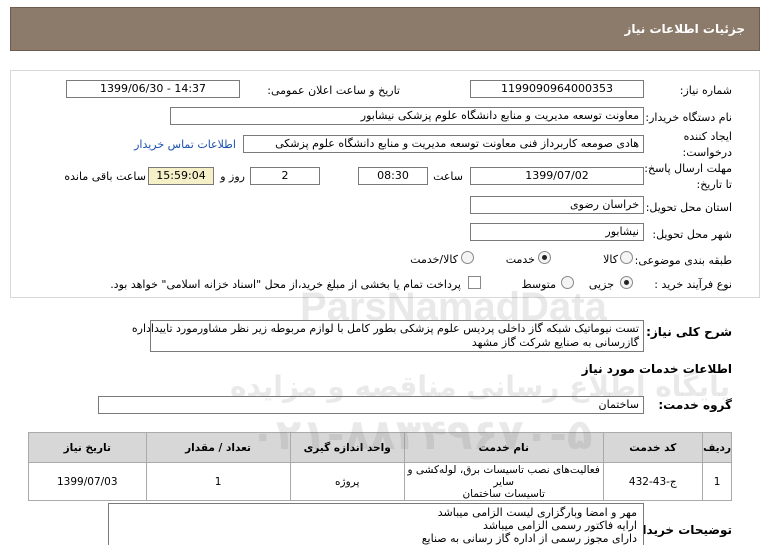  I want to click on cell-quantity: 1, so click(218, 481).